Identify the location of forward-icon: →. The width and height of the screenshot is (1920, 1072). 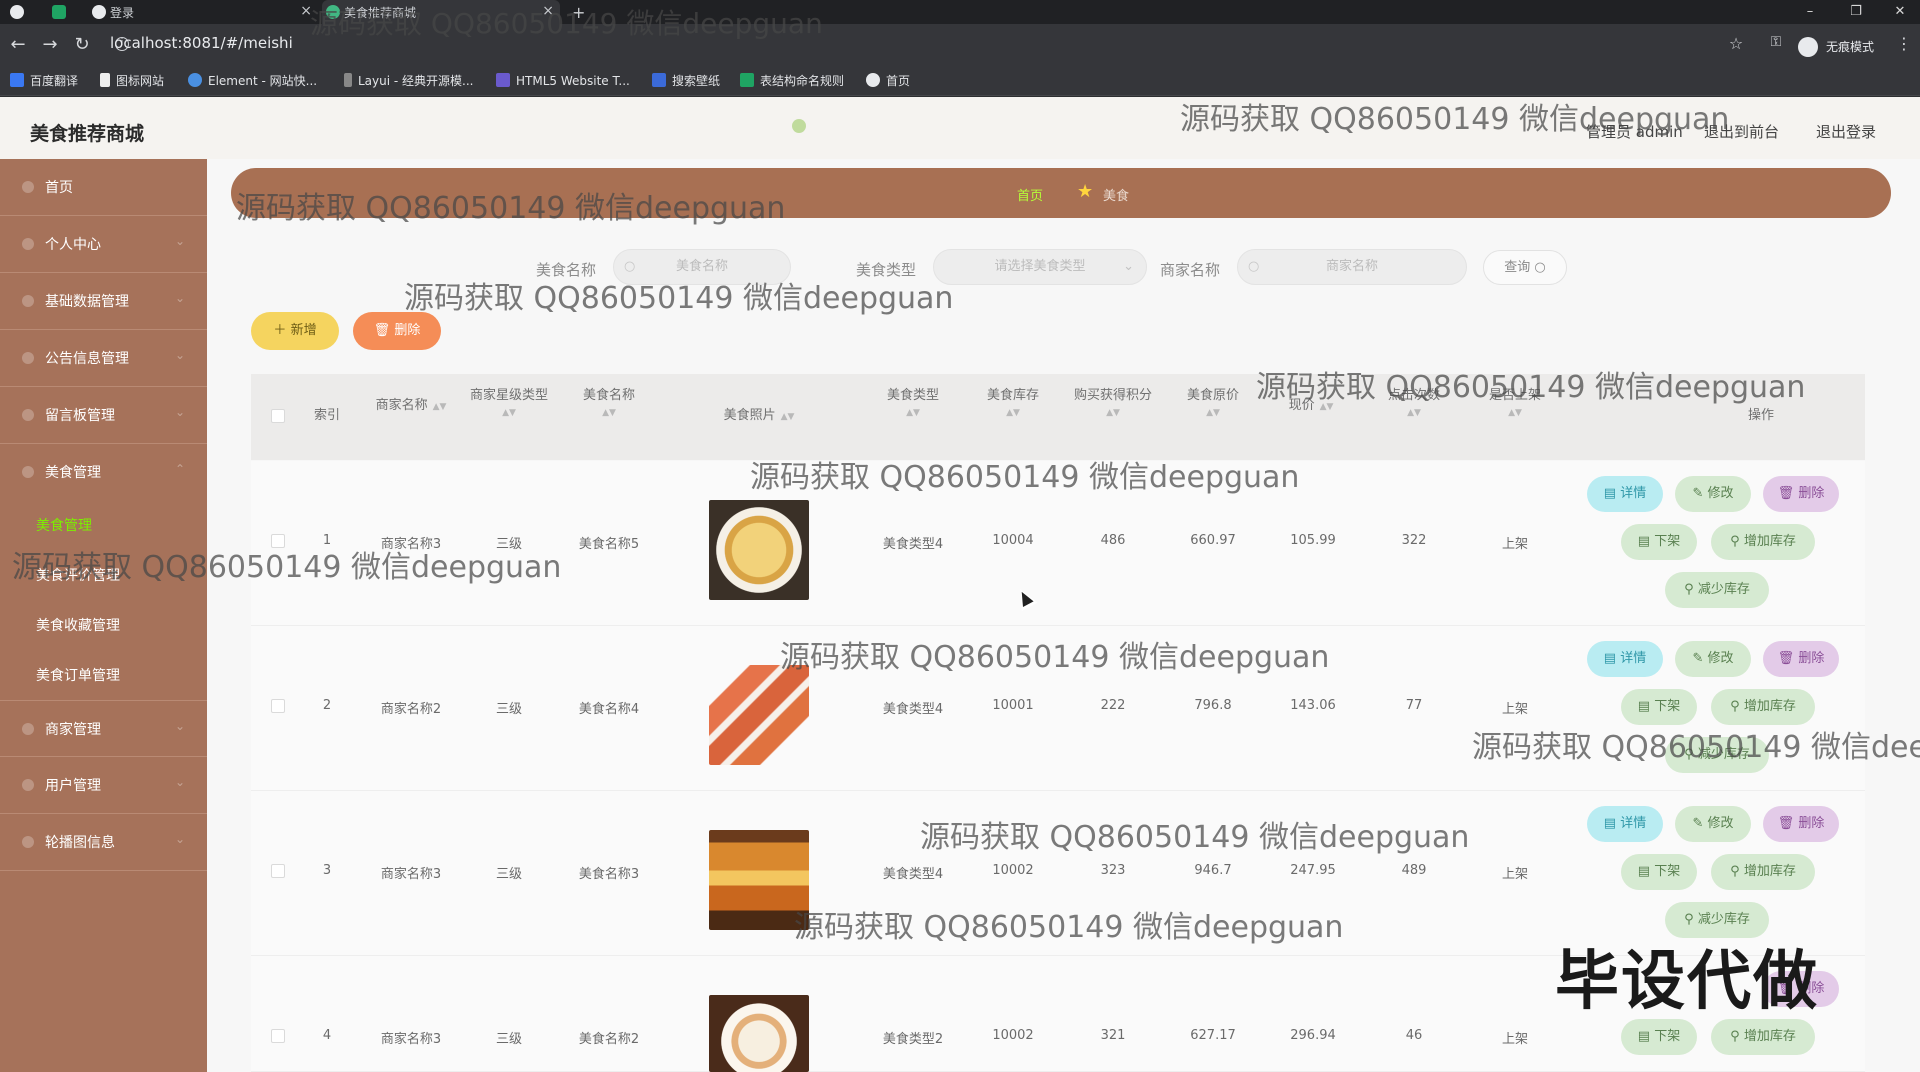
(50, 44).